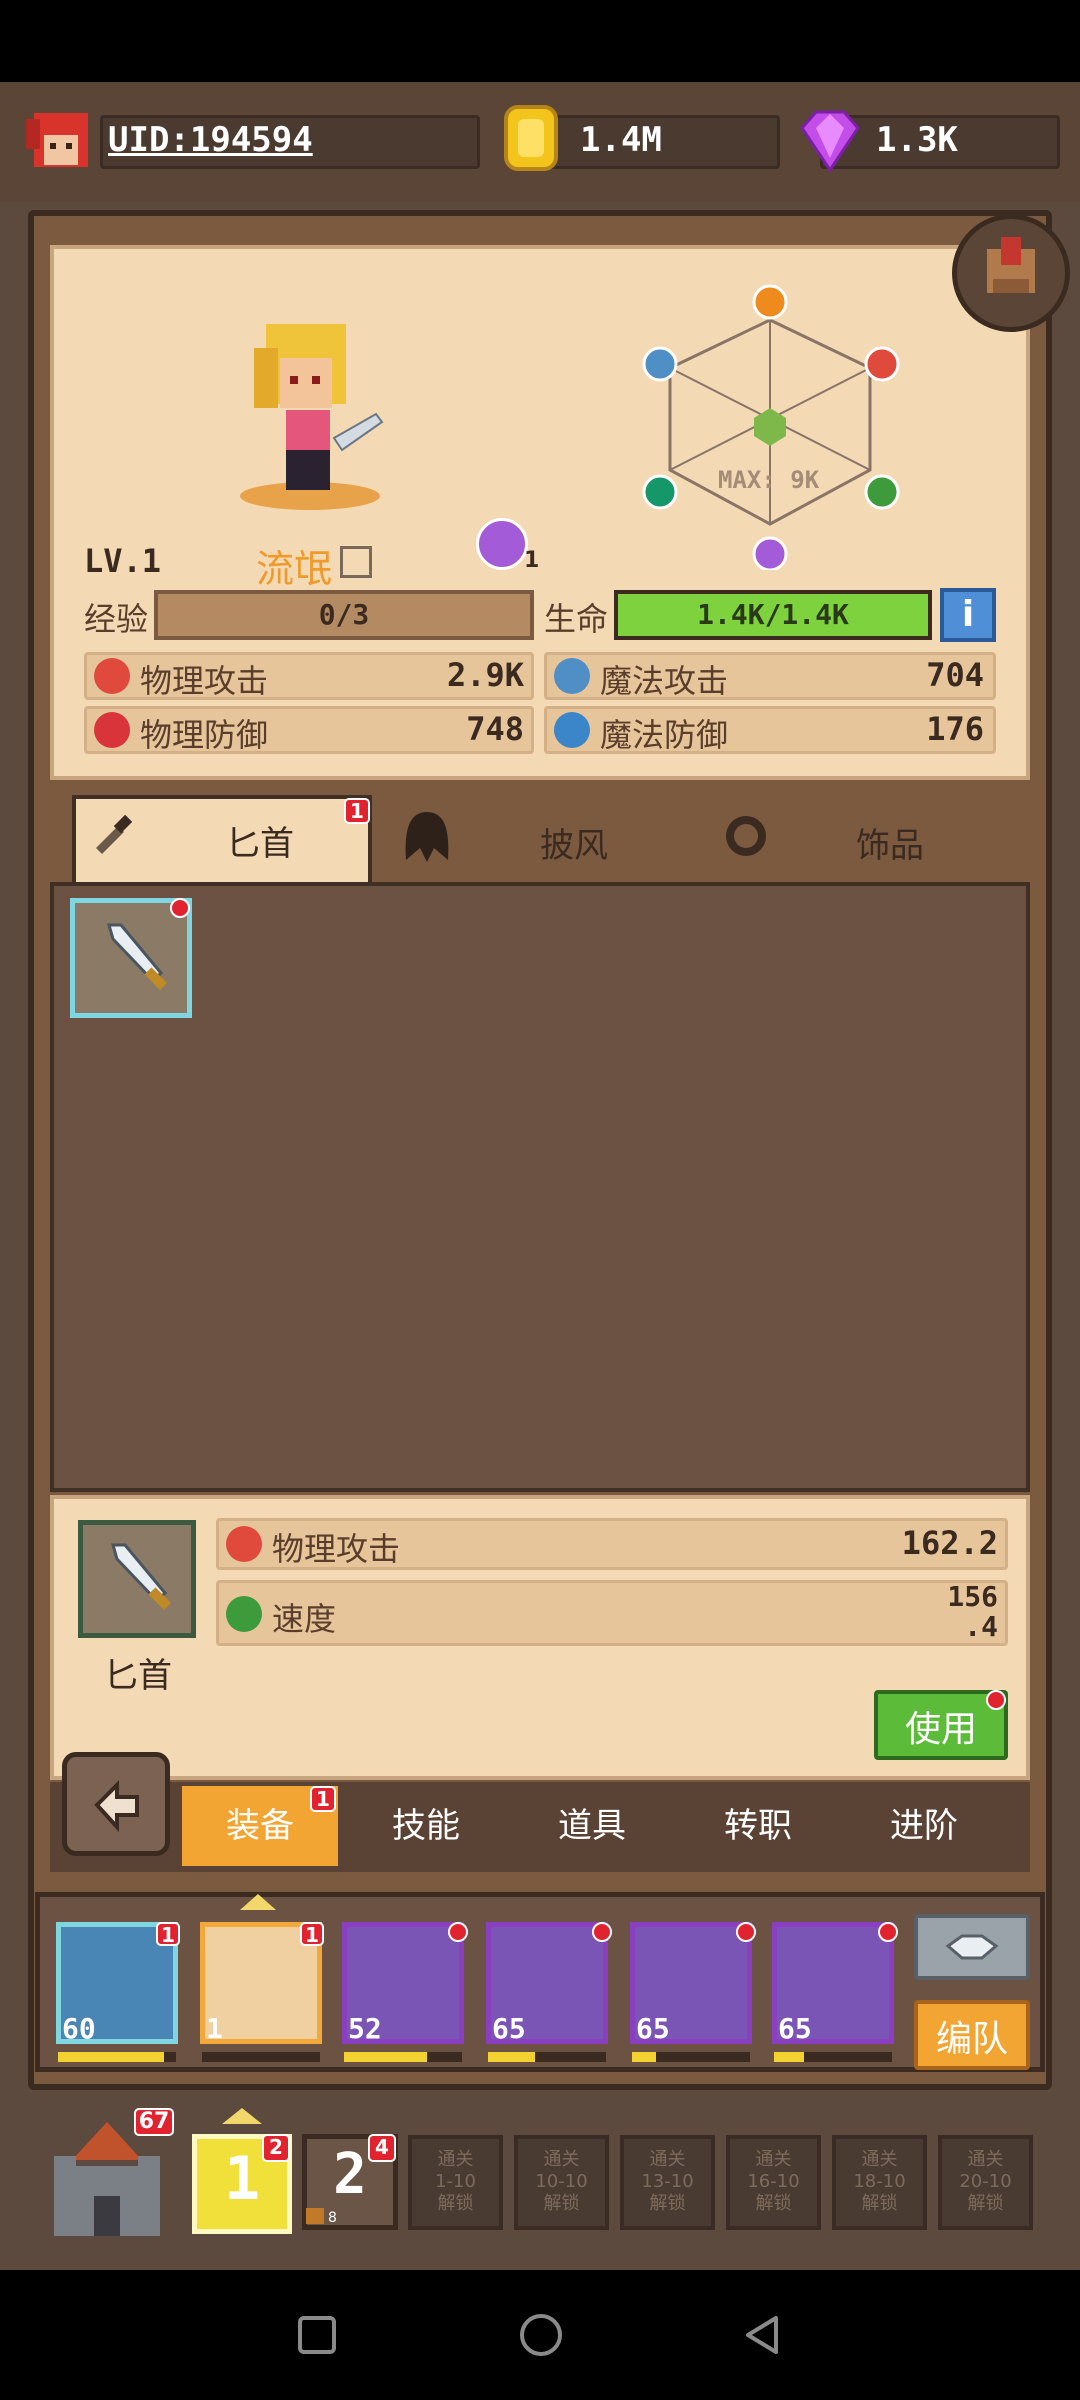 The height and width of the screenshot is (2400, 1080). What do you see at coordinates (592, 1826) in the screenshot?
I see `tab-items: 道具` at bounding box center [592, 1826].